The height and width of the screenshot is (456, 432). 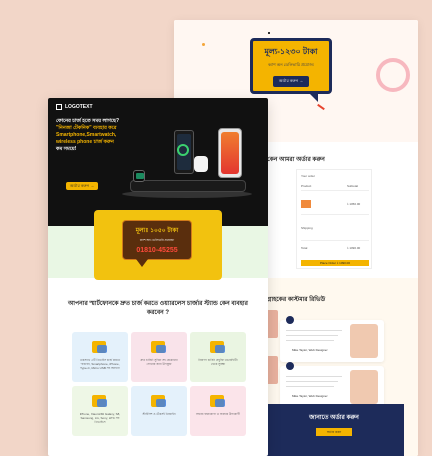 What do you see at coordinates (159, 411) in the screenshot?
I see `feature-tile: স্টাইলিশ ও টেকসই ডিজাইন` at bounding box center [159, 411].